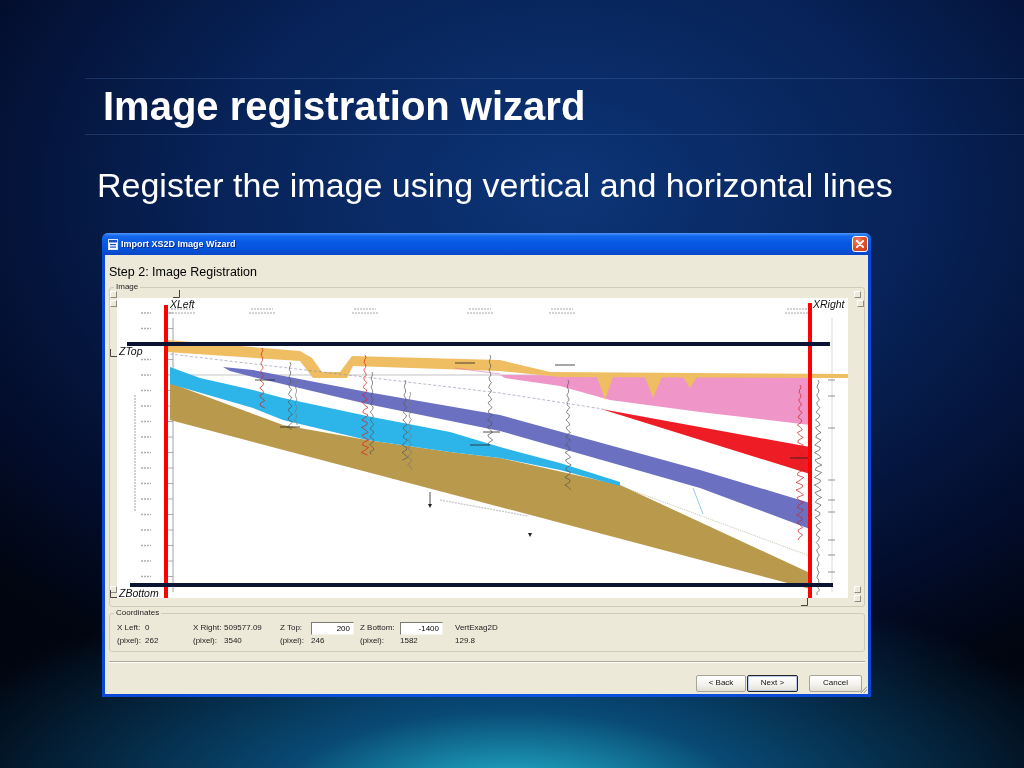  Describe the element at coordinates (113, 244) in the screenshot. I see `window-icon` at that location.